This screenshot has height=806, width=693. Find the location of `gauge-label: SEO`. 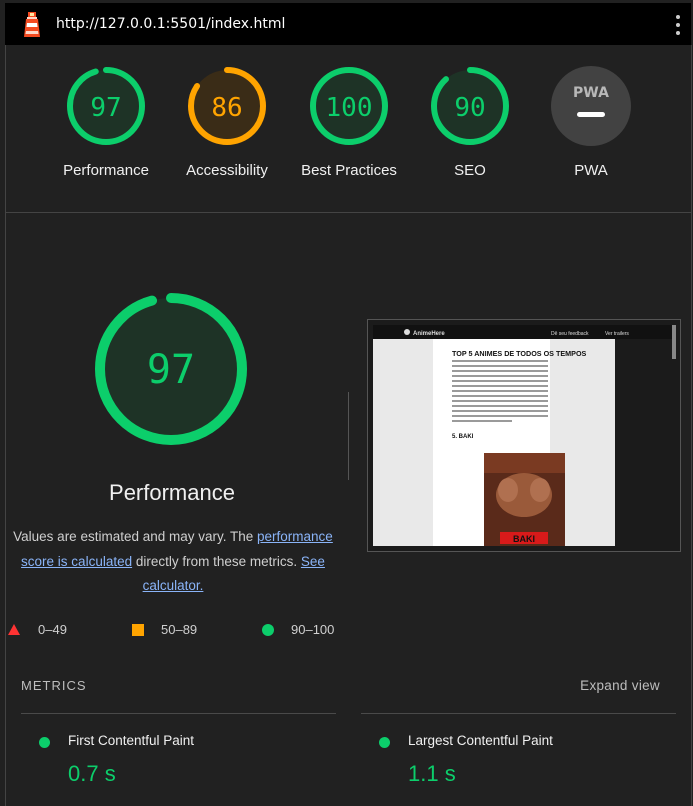

gauge-label: SEO is located at coordinates (470, 170).